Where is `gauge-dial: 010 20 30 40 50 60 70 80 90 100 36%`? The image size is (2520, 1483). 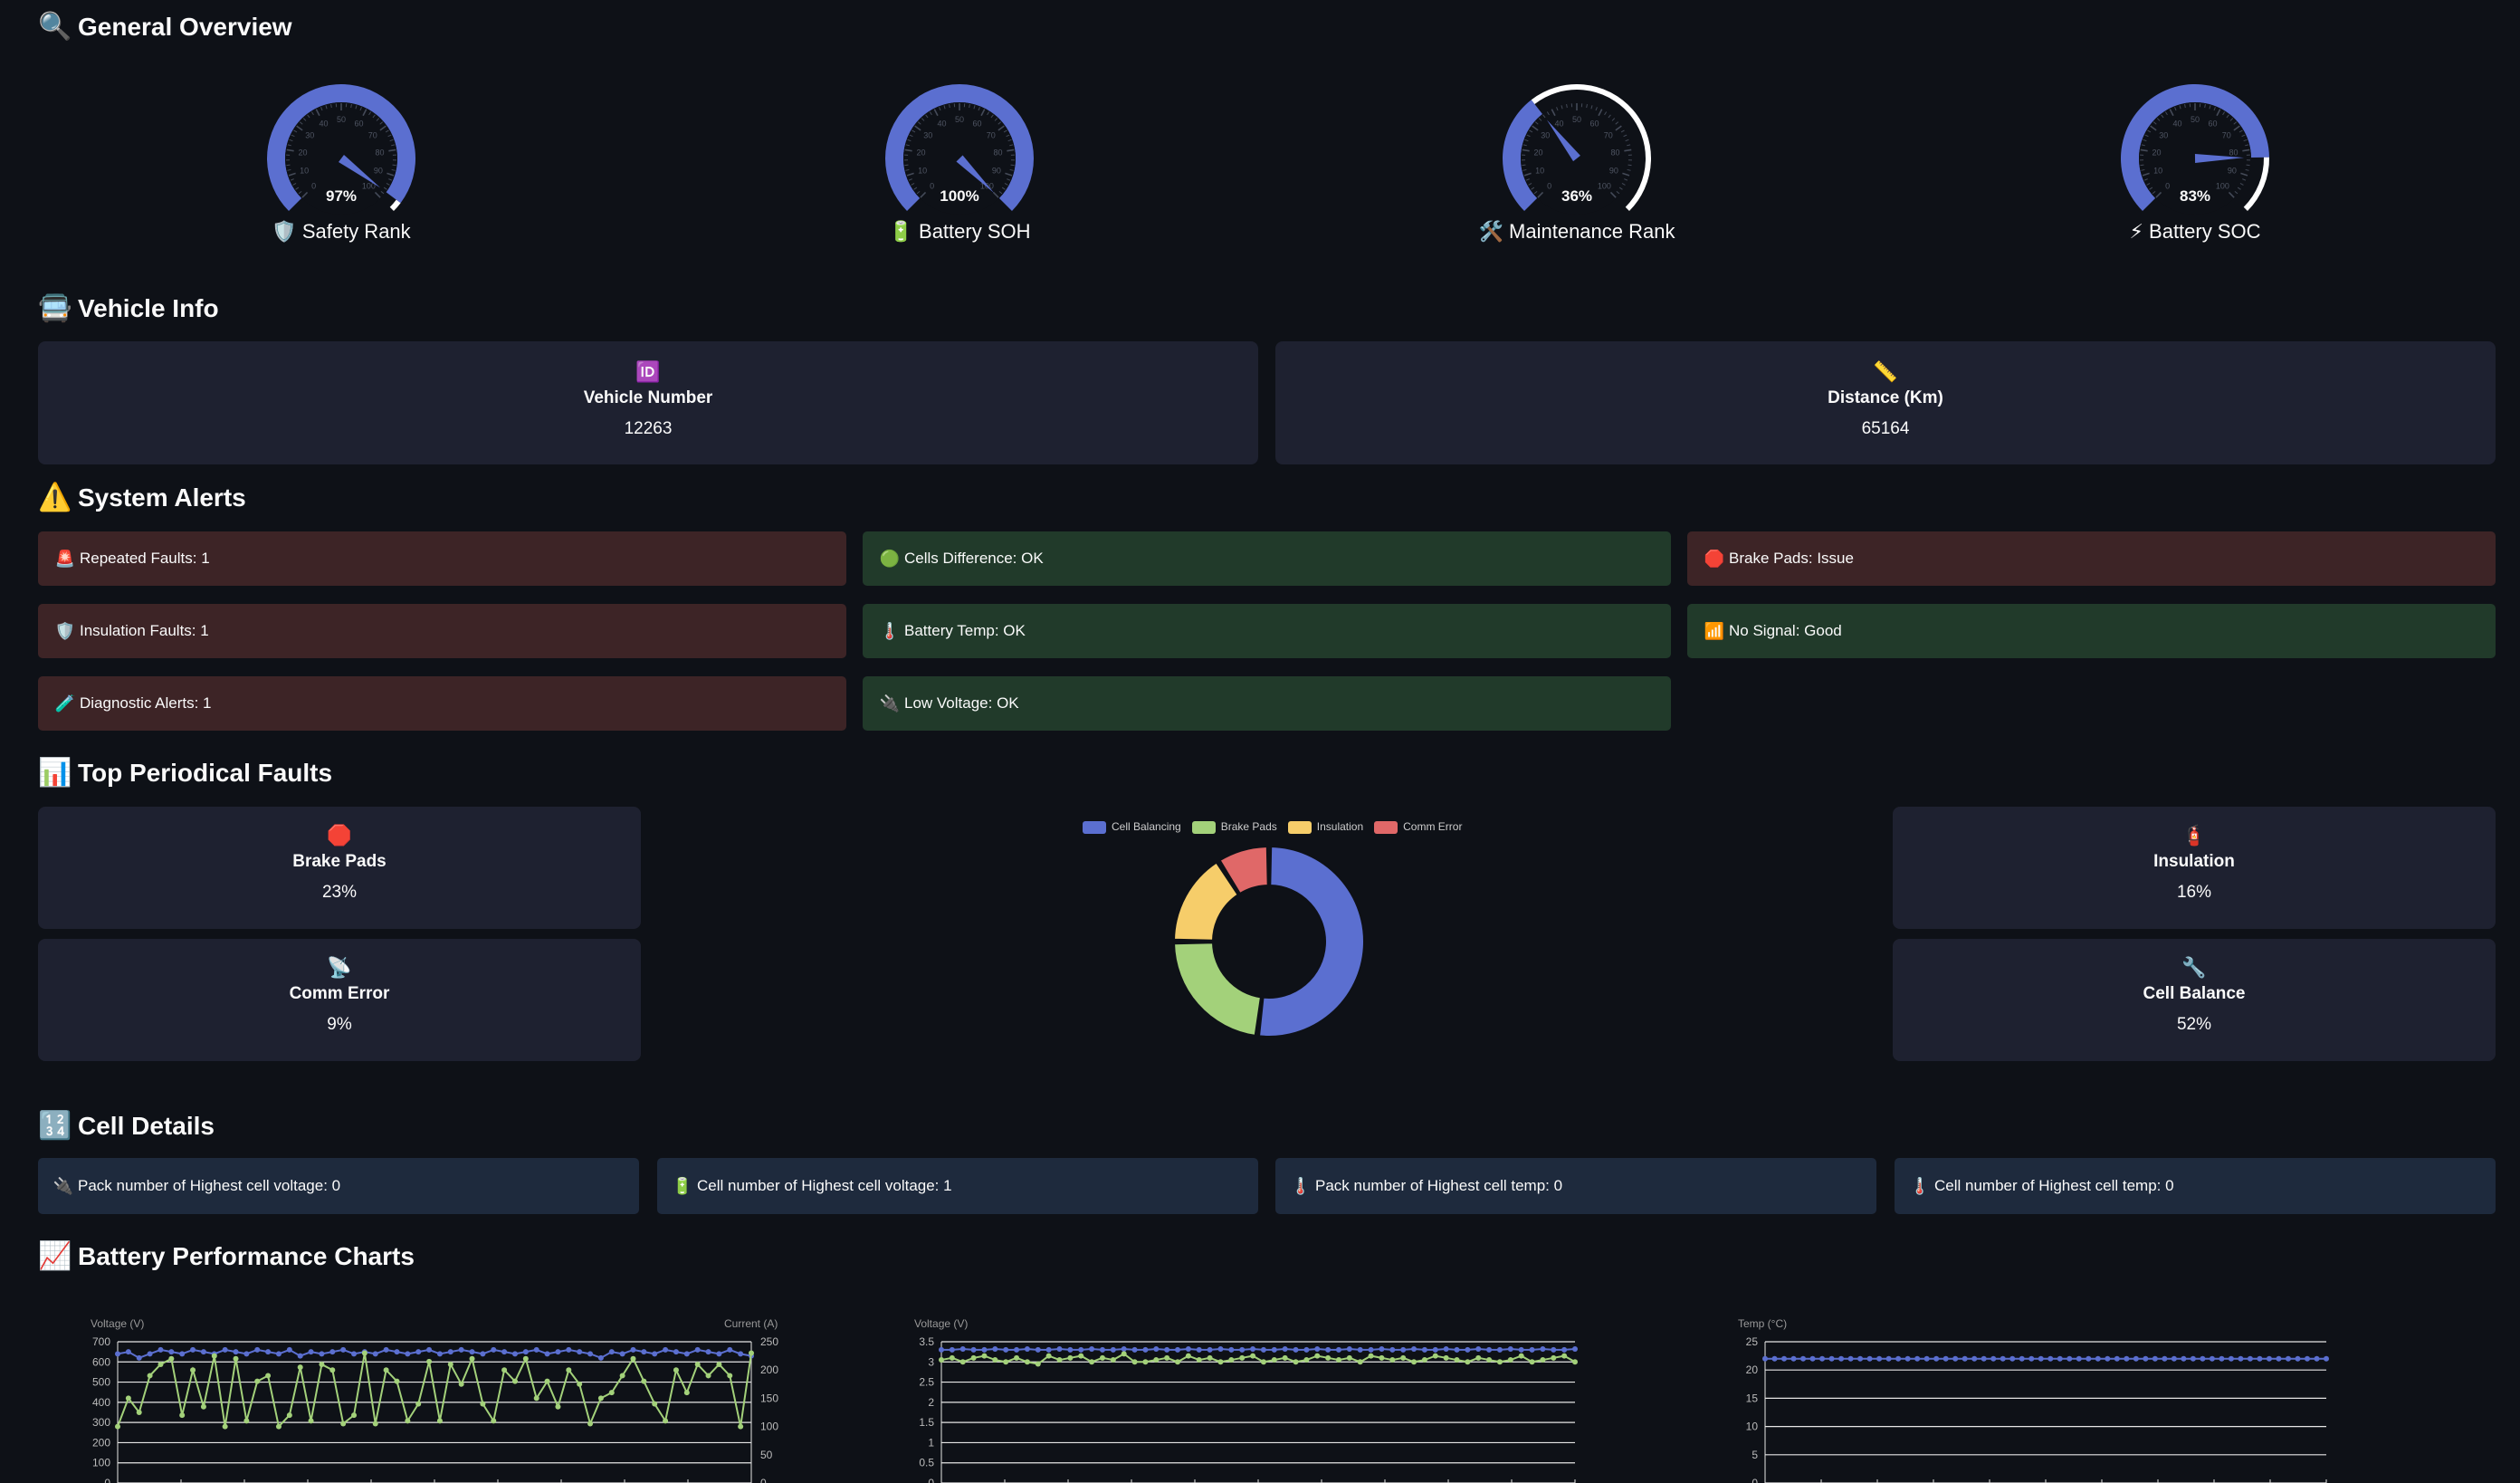
gauge-dial: 010 20 30 40 50 60 70 80 90 100 36% is located at coordinates (1577, 149).